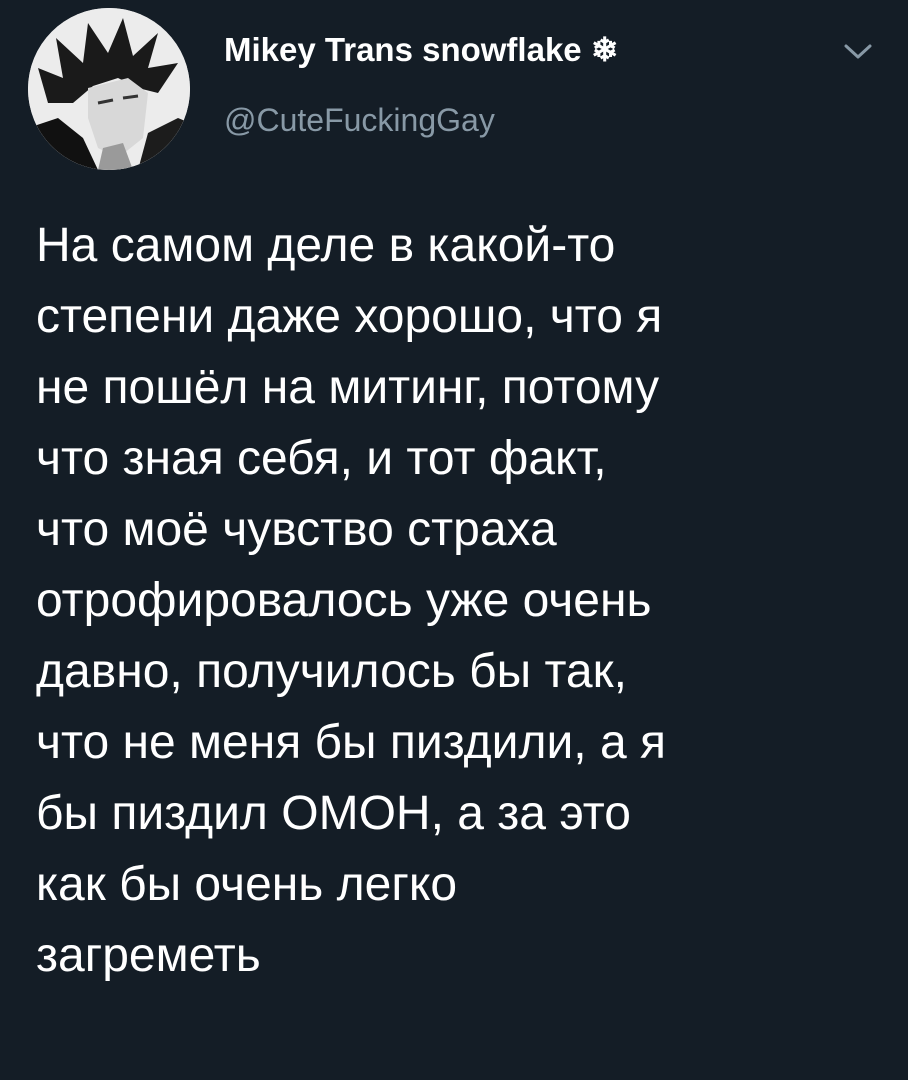 This screenshot has width=908, height=1080. What do you see at coordinates (359, 120) in the screenshot?
I see `author-handle: @CuteFuckingGay` at bounding box center [359, 120].